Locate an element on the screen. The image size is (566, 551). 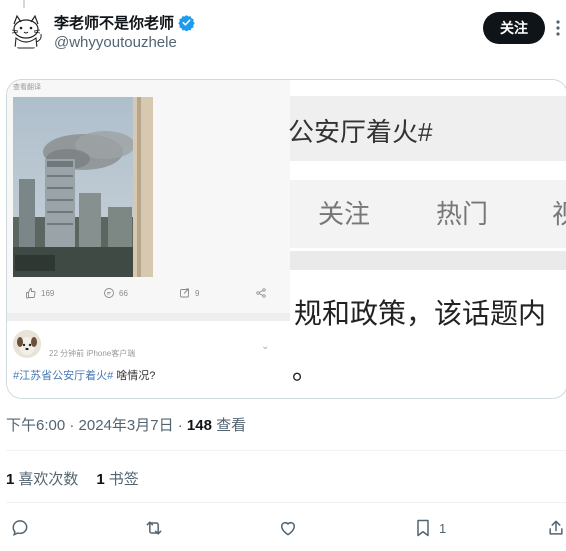
share-button is located at coordinates (556, 528).